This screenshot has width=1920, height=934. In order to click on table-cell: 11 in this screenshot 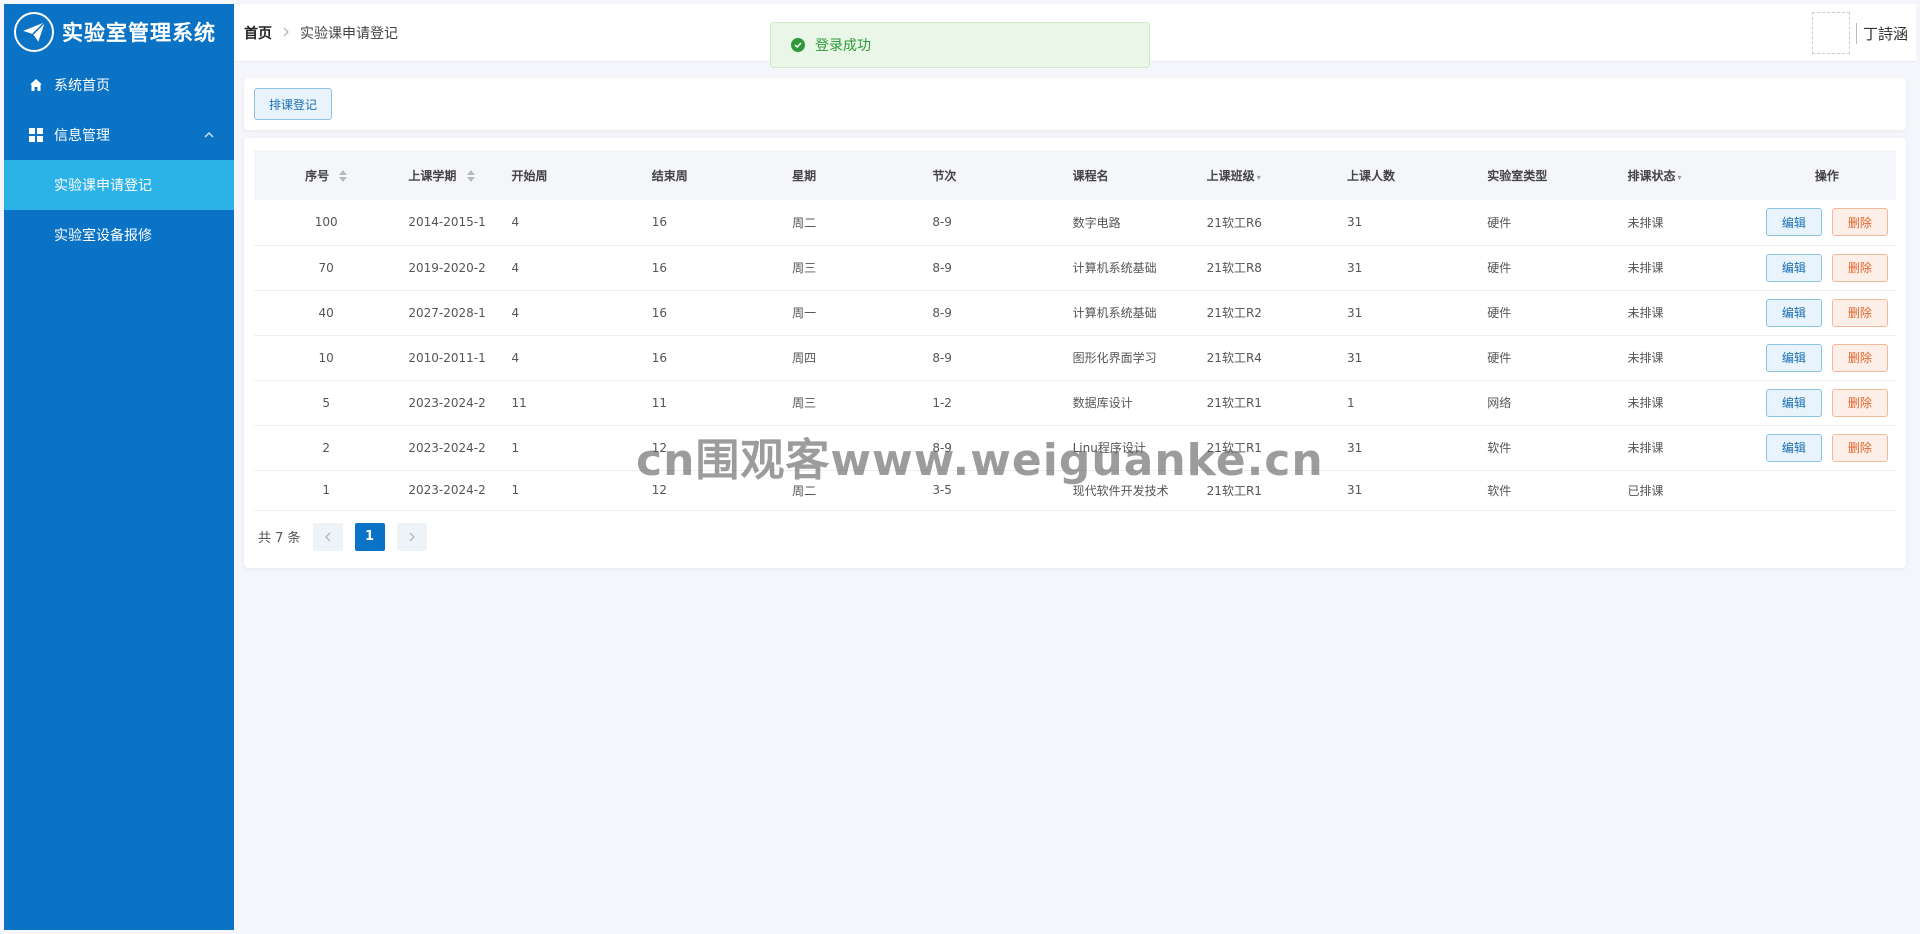, I will do `click(519, 402)`.